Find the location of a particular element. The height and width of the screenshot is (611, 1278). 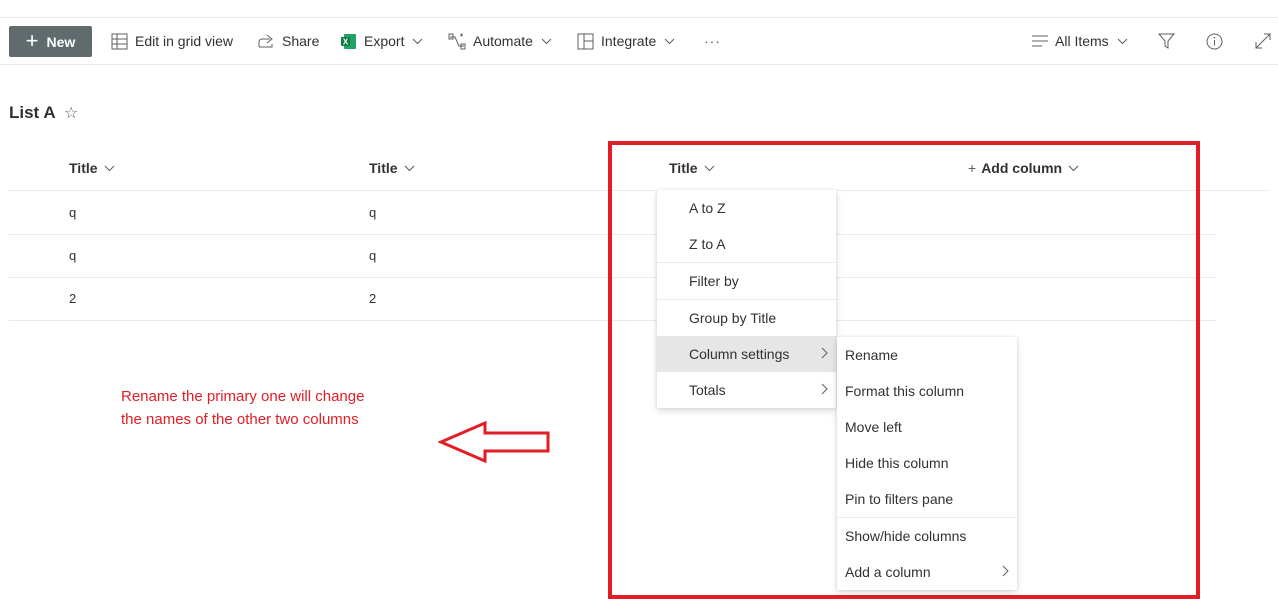

more-options-button: ··· is located at coordinates (712, 41).